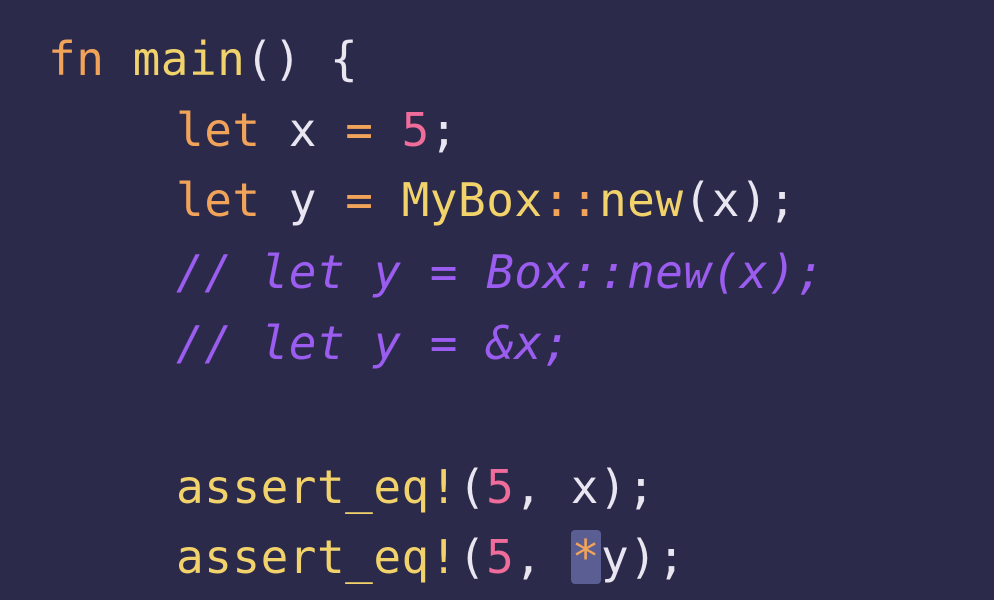 Image resolution: width=994 pixels, height=600 pixels. I want to click on keyword-fn: fn, so click(76, 59).